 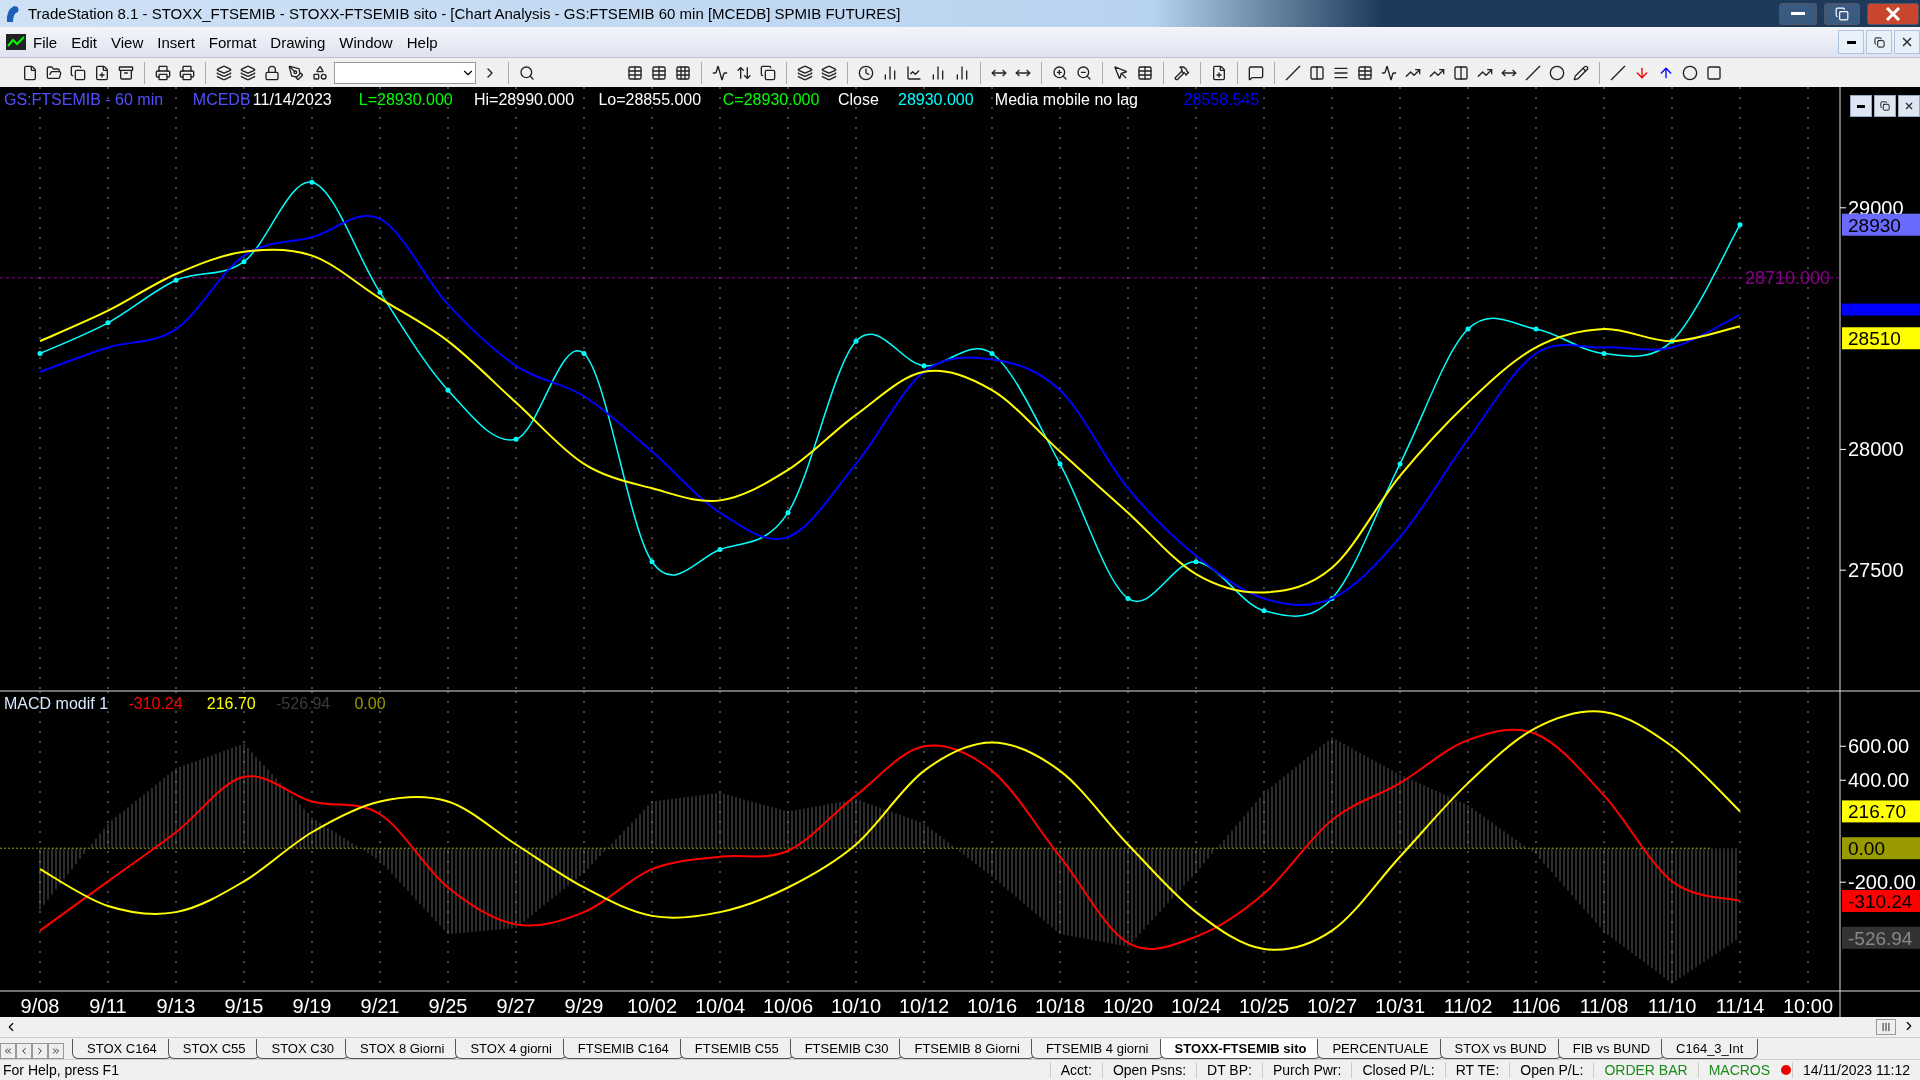 What do you see at coordinates (1380, 1049) in the screenshot?
I see `sheet-tab: PERCENTUALE` at bounding box center [1380, 1049].